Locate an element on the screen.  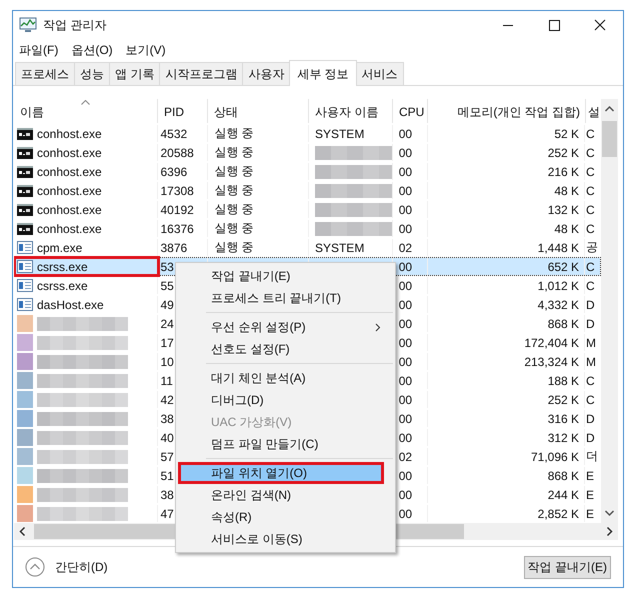
window-title: 작업 관리자 is located at coordinates (75, 25).